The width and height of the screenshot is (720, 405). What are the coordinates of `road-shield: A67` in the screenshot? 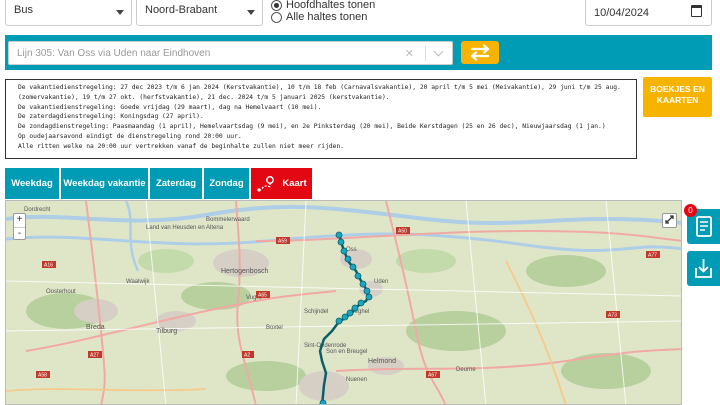 It's located at (433, 375).